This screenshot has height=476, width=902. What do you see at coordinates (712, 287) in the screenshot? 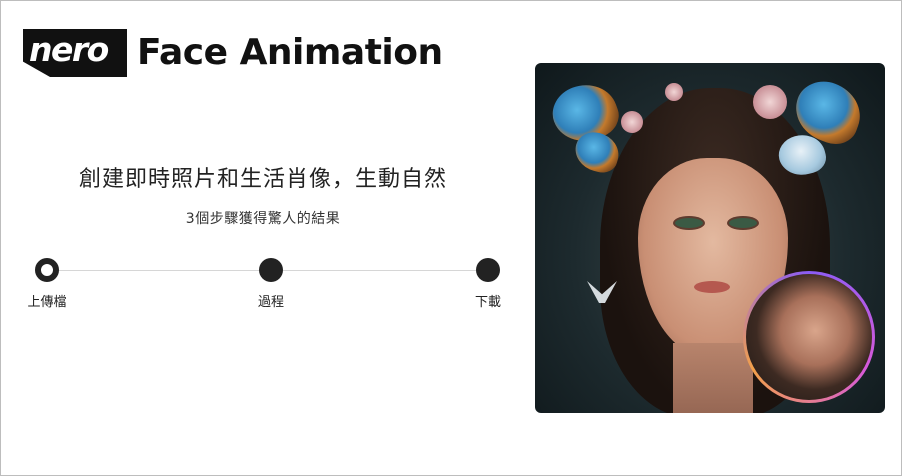
I see `portrait-lips` at bounding box center [712, 287].